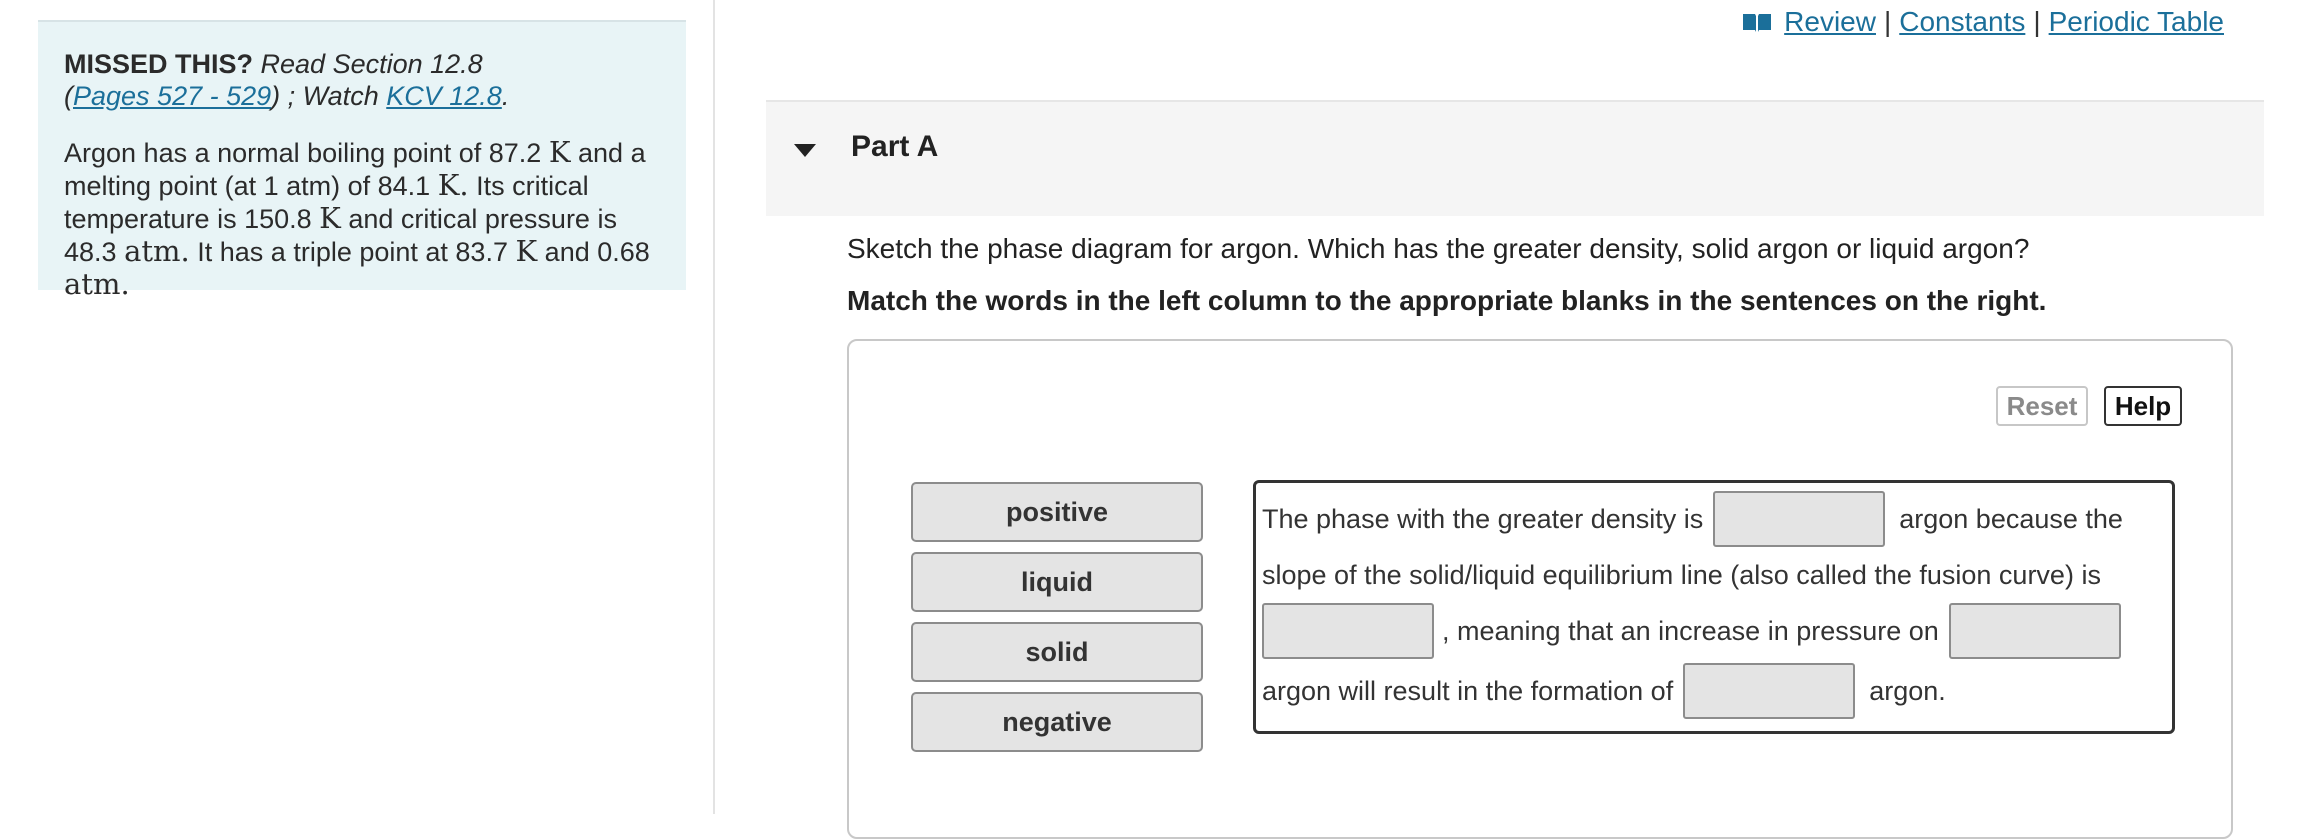  Describe the element at coordinates (333, 96) in the screenshot. I see `watch-text: ; Watch` at that location.